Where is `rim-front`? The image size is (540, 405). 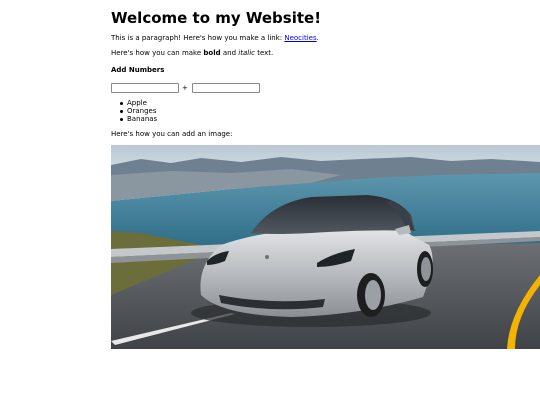
rim-front is located at coordinates (373, 295).